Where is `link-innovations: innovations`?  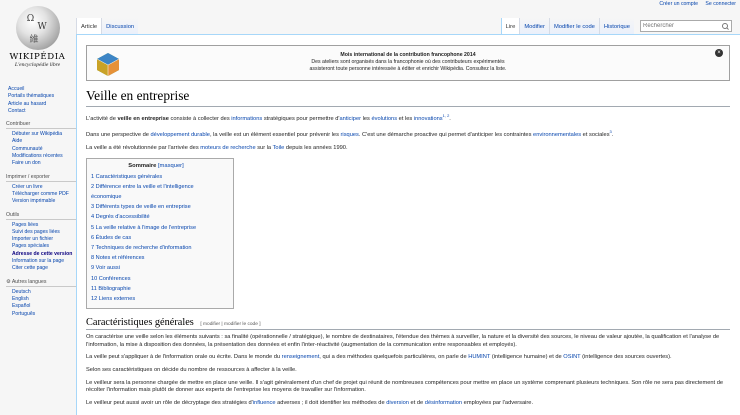 link-innovations: innovations is located at coordinates (428, 119).